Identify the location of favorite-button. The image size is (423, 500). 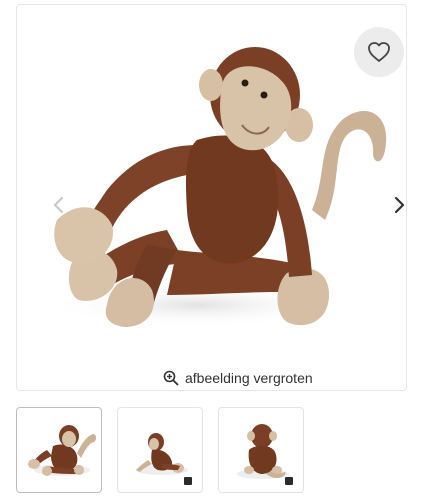
(379, 52).